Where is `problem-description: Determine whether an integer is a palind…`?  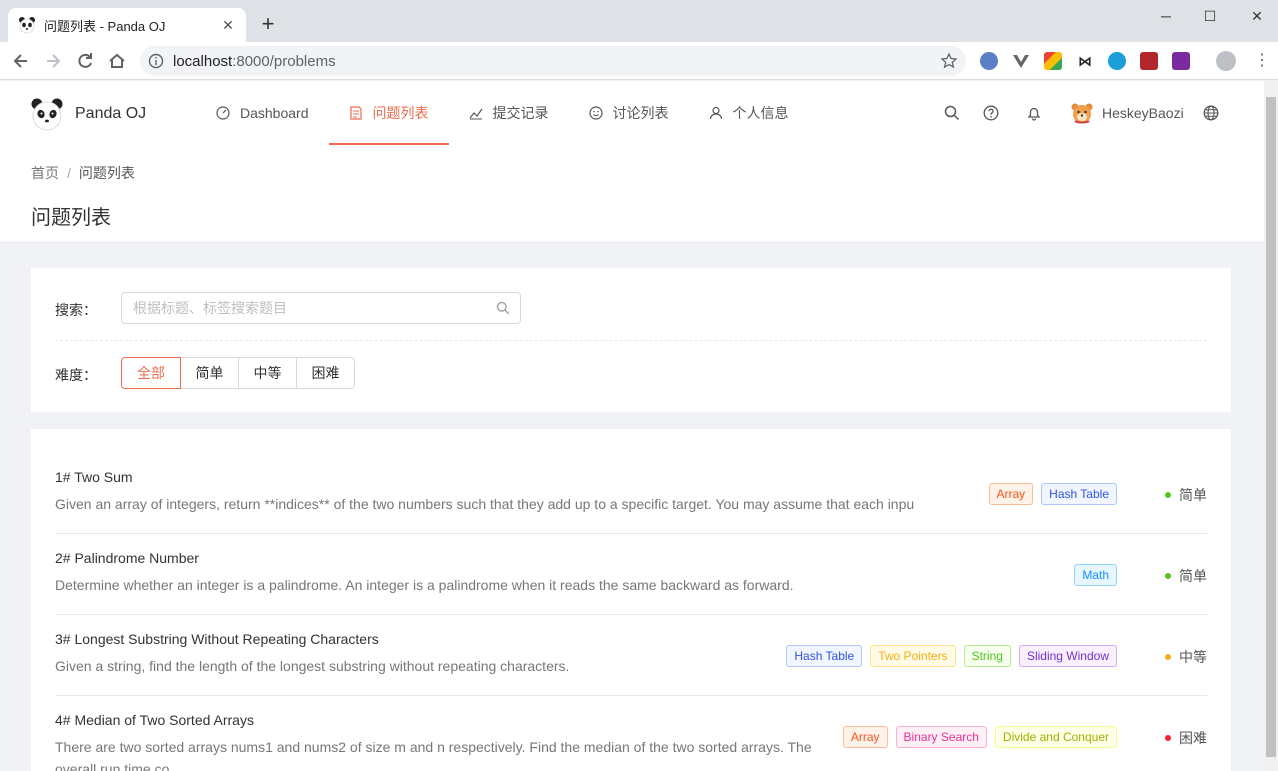 problem-description: Determine whether an integer is a palind… is located at coordinates (424, 585).